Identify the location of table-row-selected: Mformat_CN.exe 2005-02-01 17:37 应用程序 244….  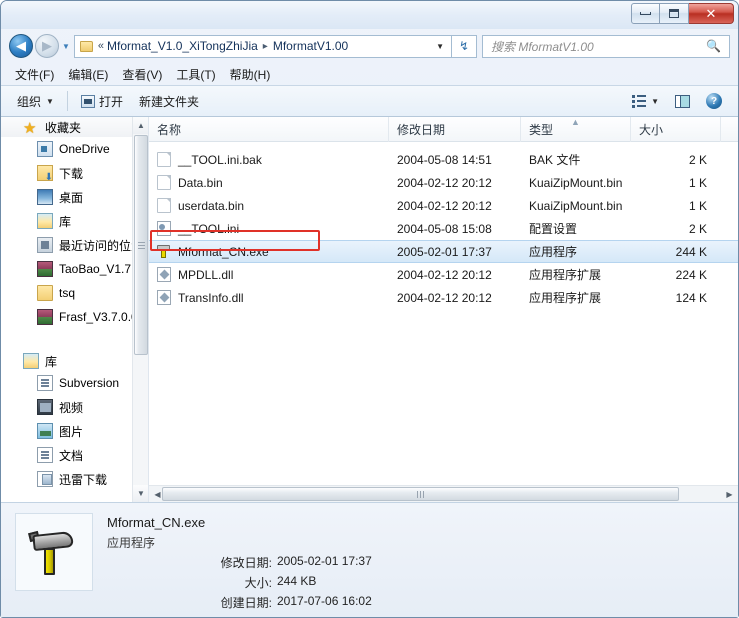
(443, 251).